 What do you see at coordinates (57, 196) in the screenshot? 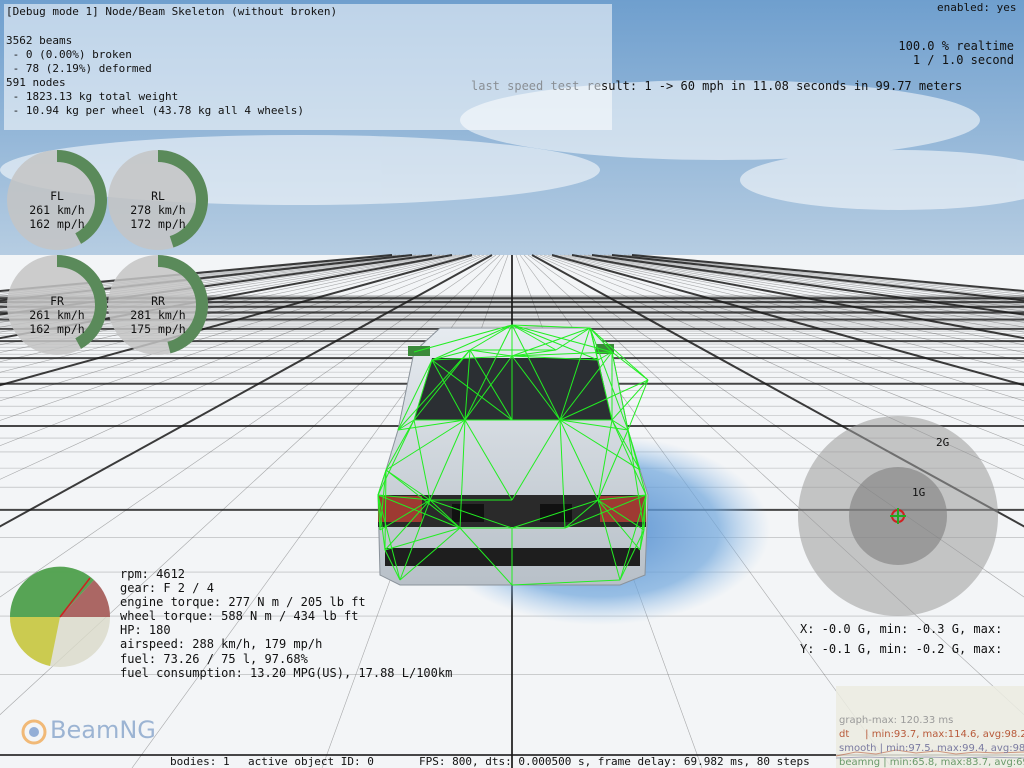
I see `wheel-name: FL` at bounding box center [57, 196].